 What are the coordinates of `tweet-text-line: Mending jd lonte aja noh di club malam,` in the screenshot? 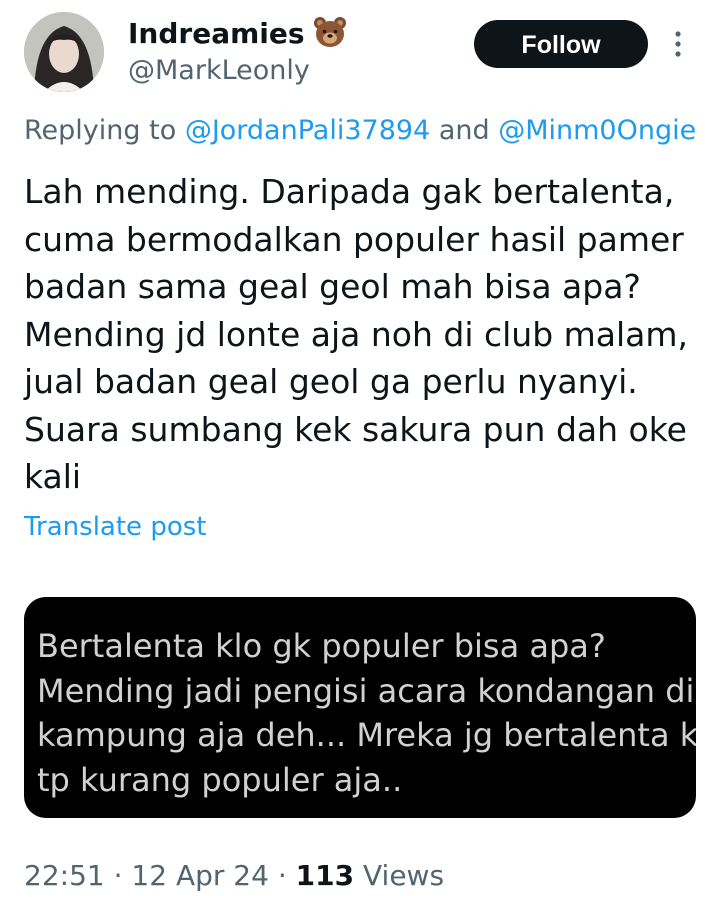 It's located at (356, 334).